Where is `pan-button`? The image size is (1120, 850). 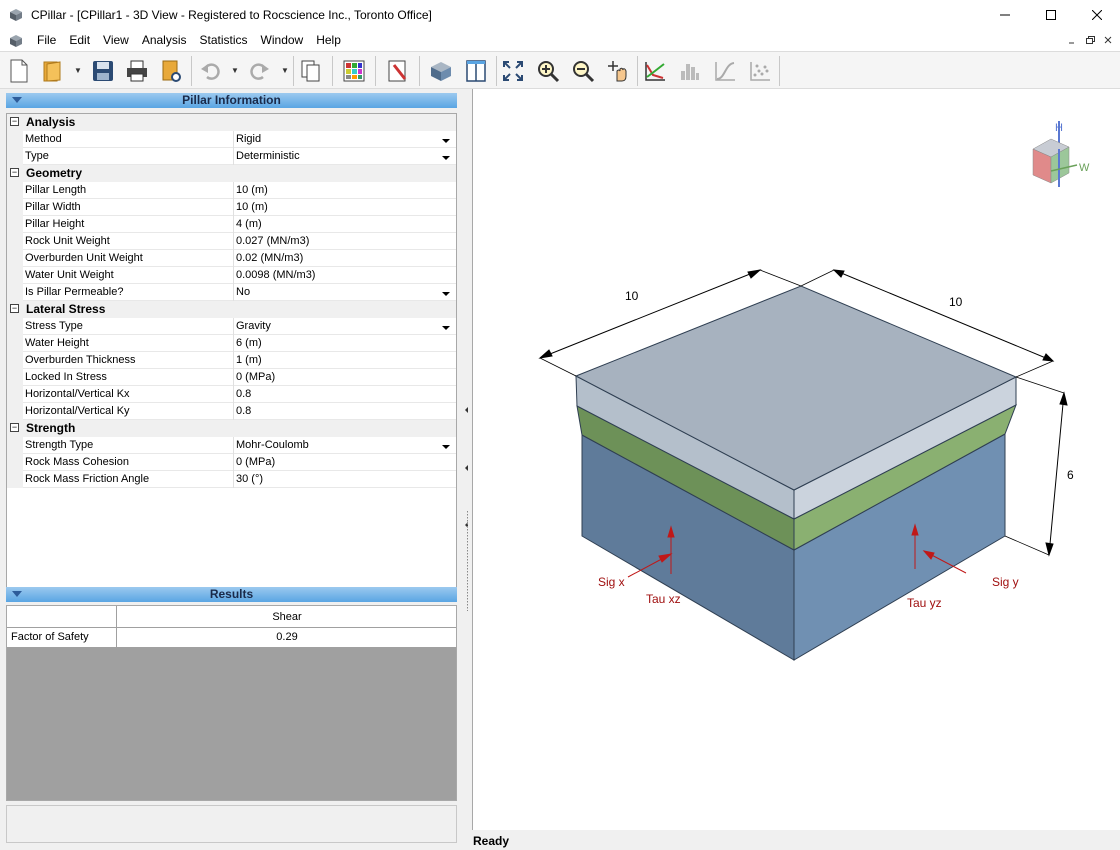
pan-button is located at coordinates (618, 71).